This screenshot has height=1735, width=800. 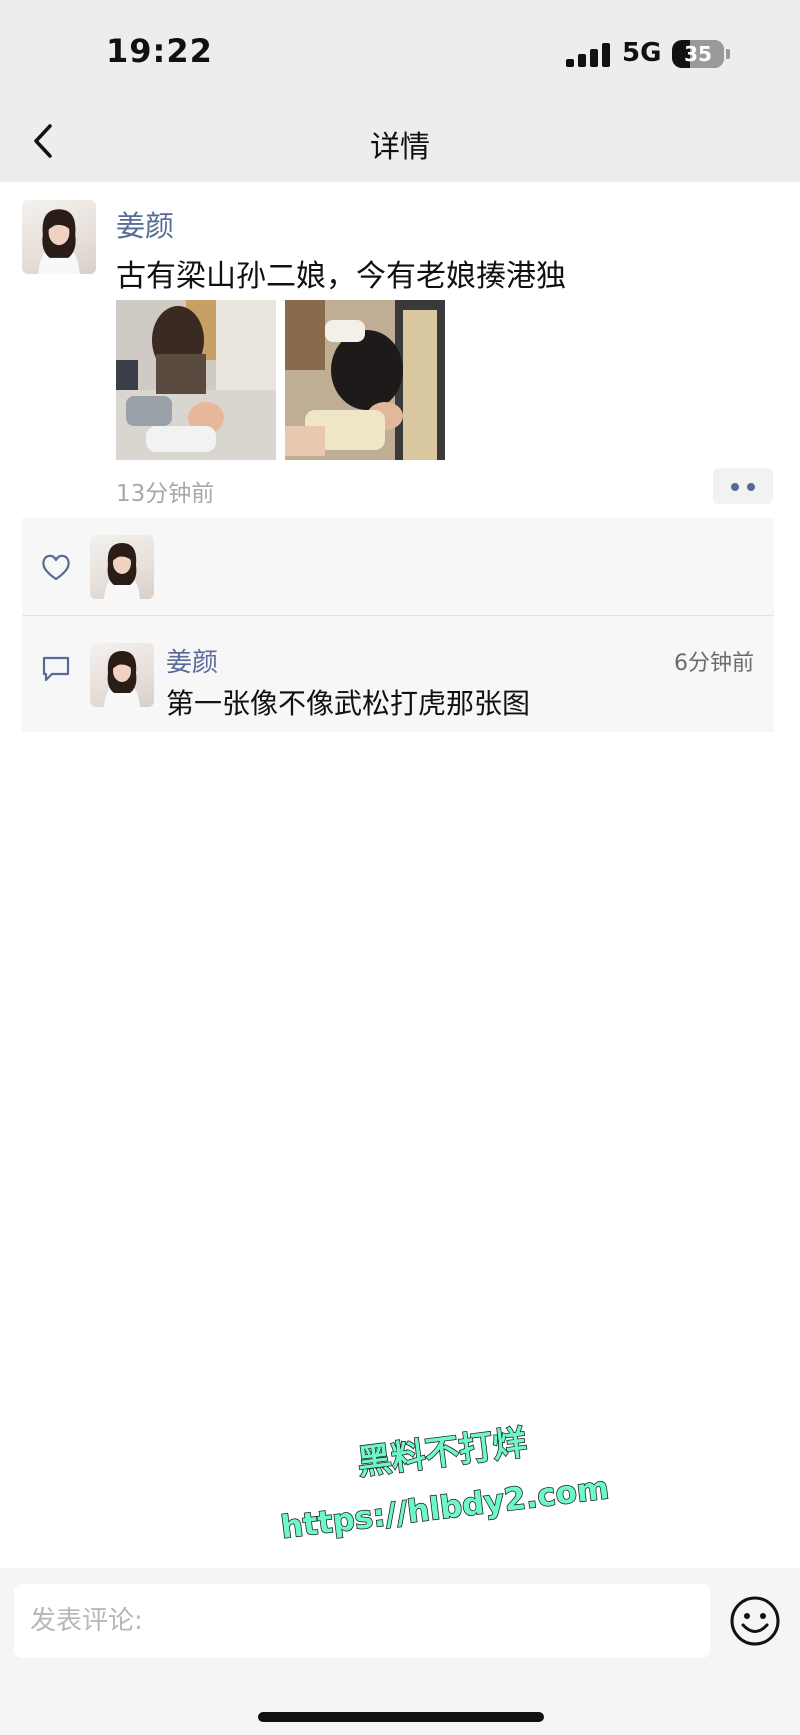 I want to click on heart-outline-icon, so click(x=56, y=567).